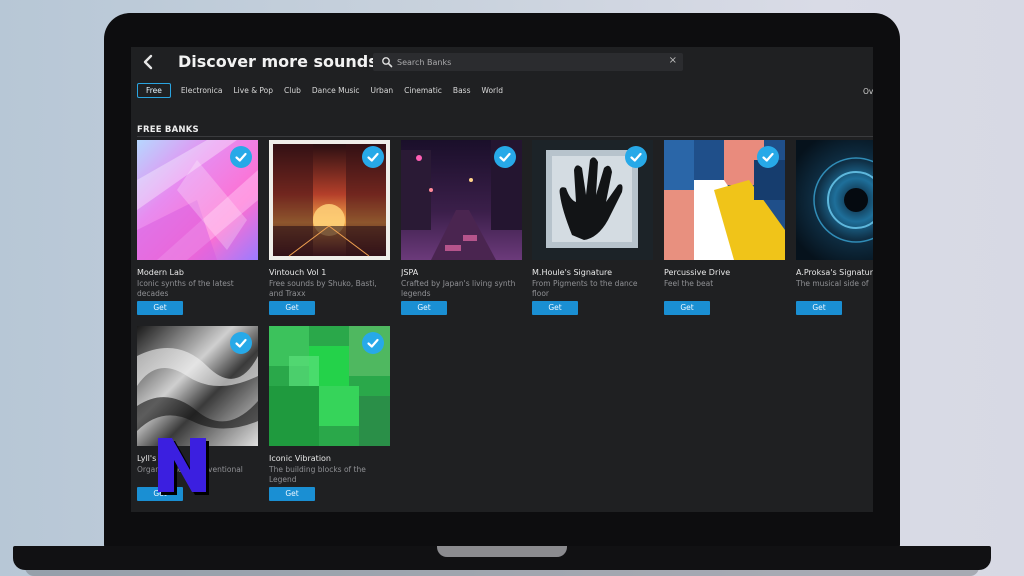 This screenshot has height=576, width=1024. What do you see at coordinates (292, 90) in the screenshot?
I see `filter-chip-club: Club` at bounding box center [292, 90].